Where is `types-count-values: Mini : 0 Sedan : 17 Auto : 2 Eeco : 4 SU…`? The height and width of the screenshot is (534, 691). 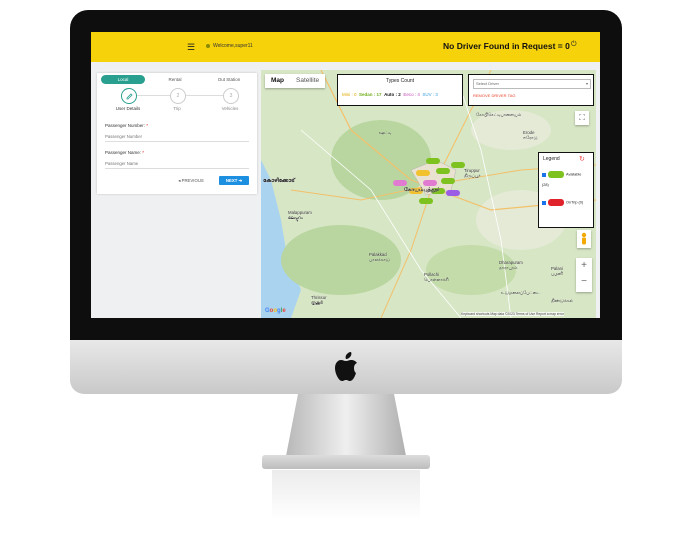 types-count-values: Mini : 0 Sedan : 17 Auto : 2 Eeco : 4 SU… is located at coordinates (390, 94).